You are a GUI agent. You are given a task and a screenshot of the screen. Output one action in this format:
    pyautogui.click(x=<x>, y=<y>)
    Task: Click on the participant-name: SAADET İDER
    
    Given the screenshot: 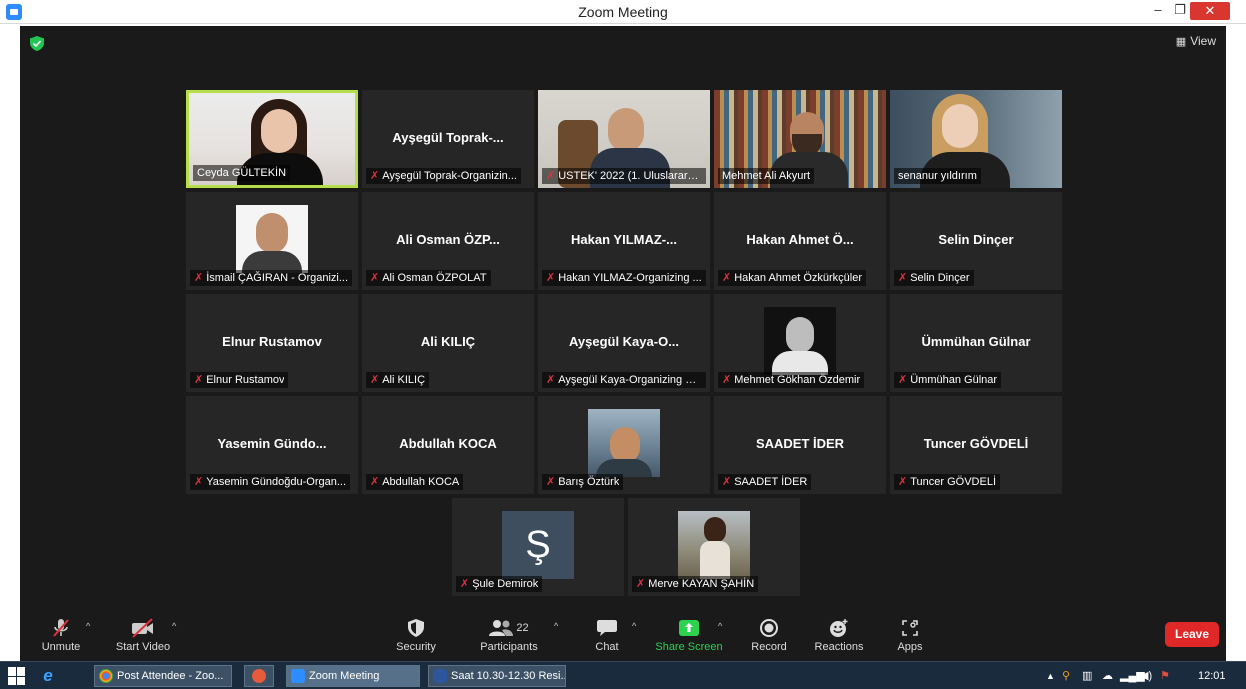 What is the action you would take?
    pyautogui.click(x=771, y=482)
    